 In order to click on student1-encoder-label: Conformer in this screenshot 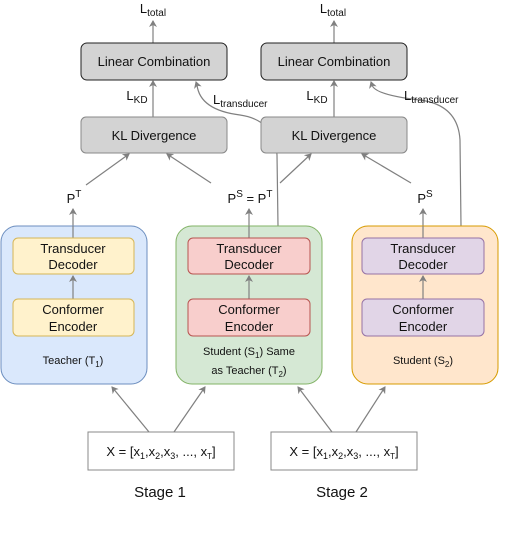, I will do `click(249, 309)`.